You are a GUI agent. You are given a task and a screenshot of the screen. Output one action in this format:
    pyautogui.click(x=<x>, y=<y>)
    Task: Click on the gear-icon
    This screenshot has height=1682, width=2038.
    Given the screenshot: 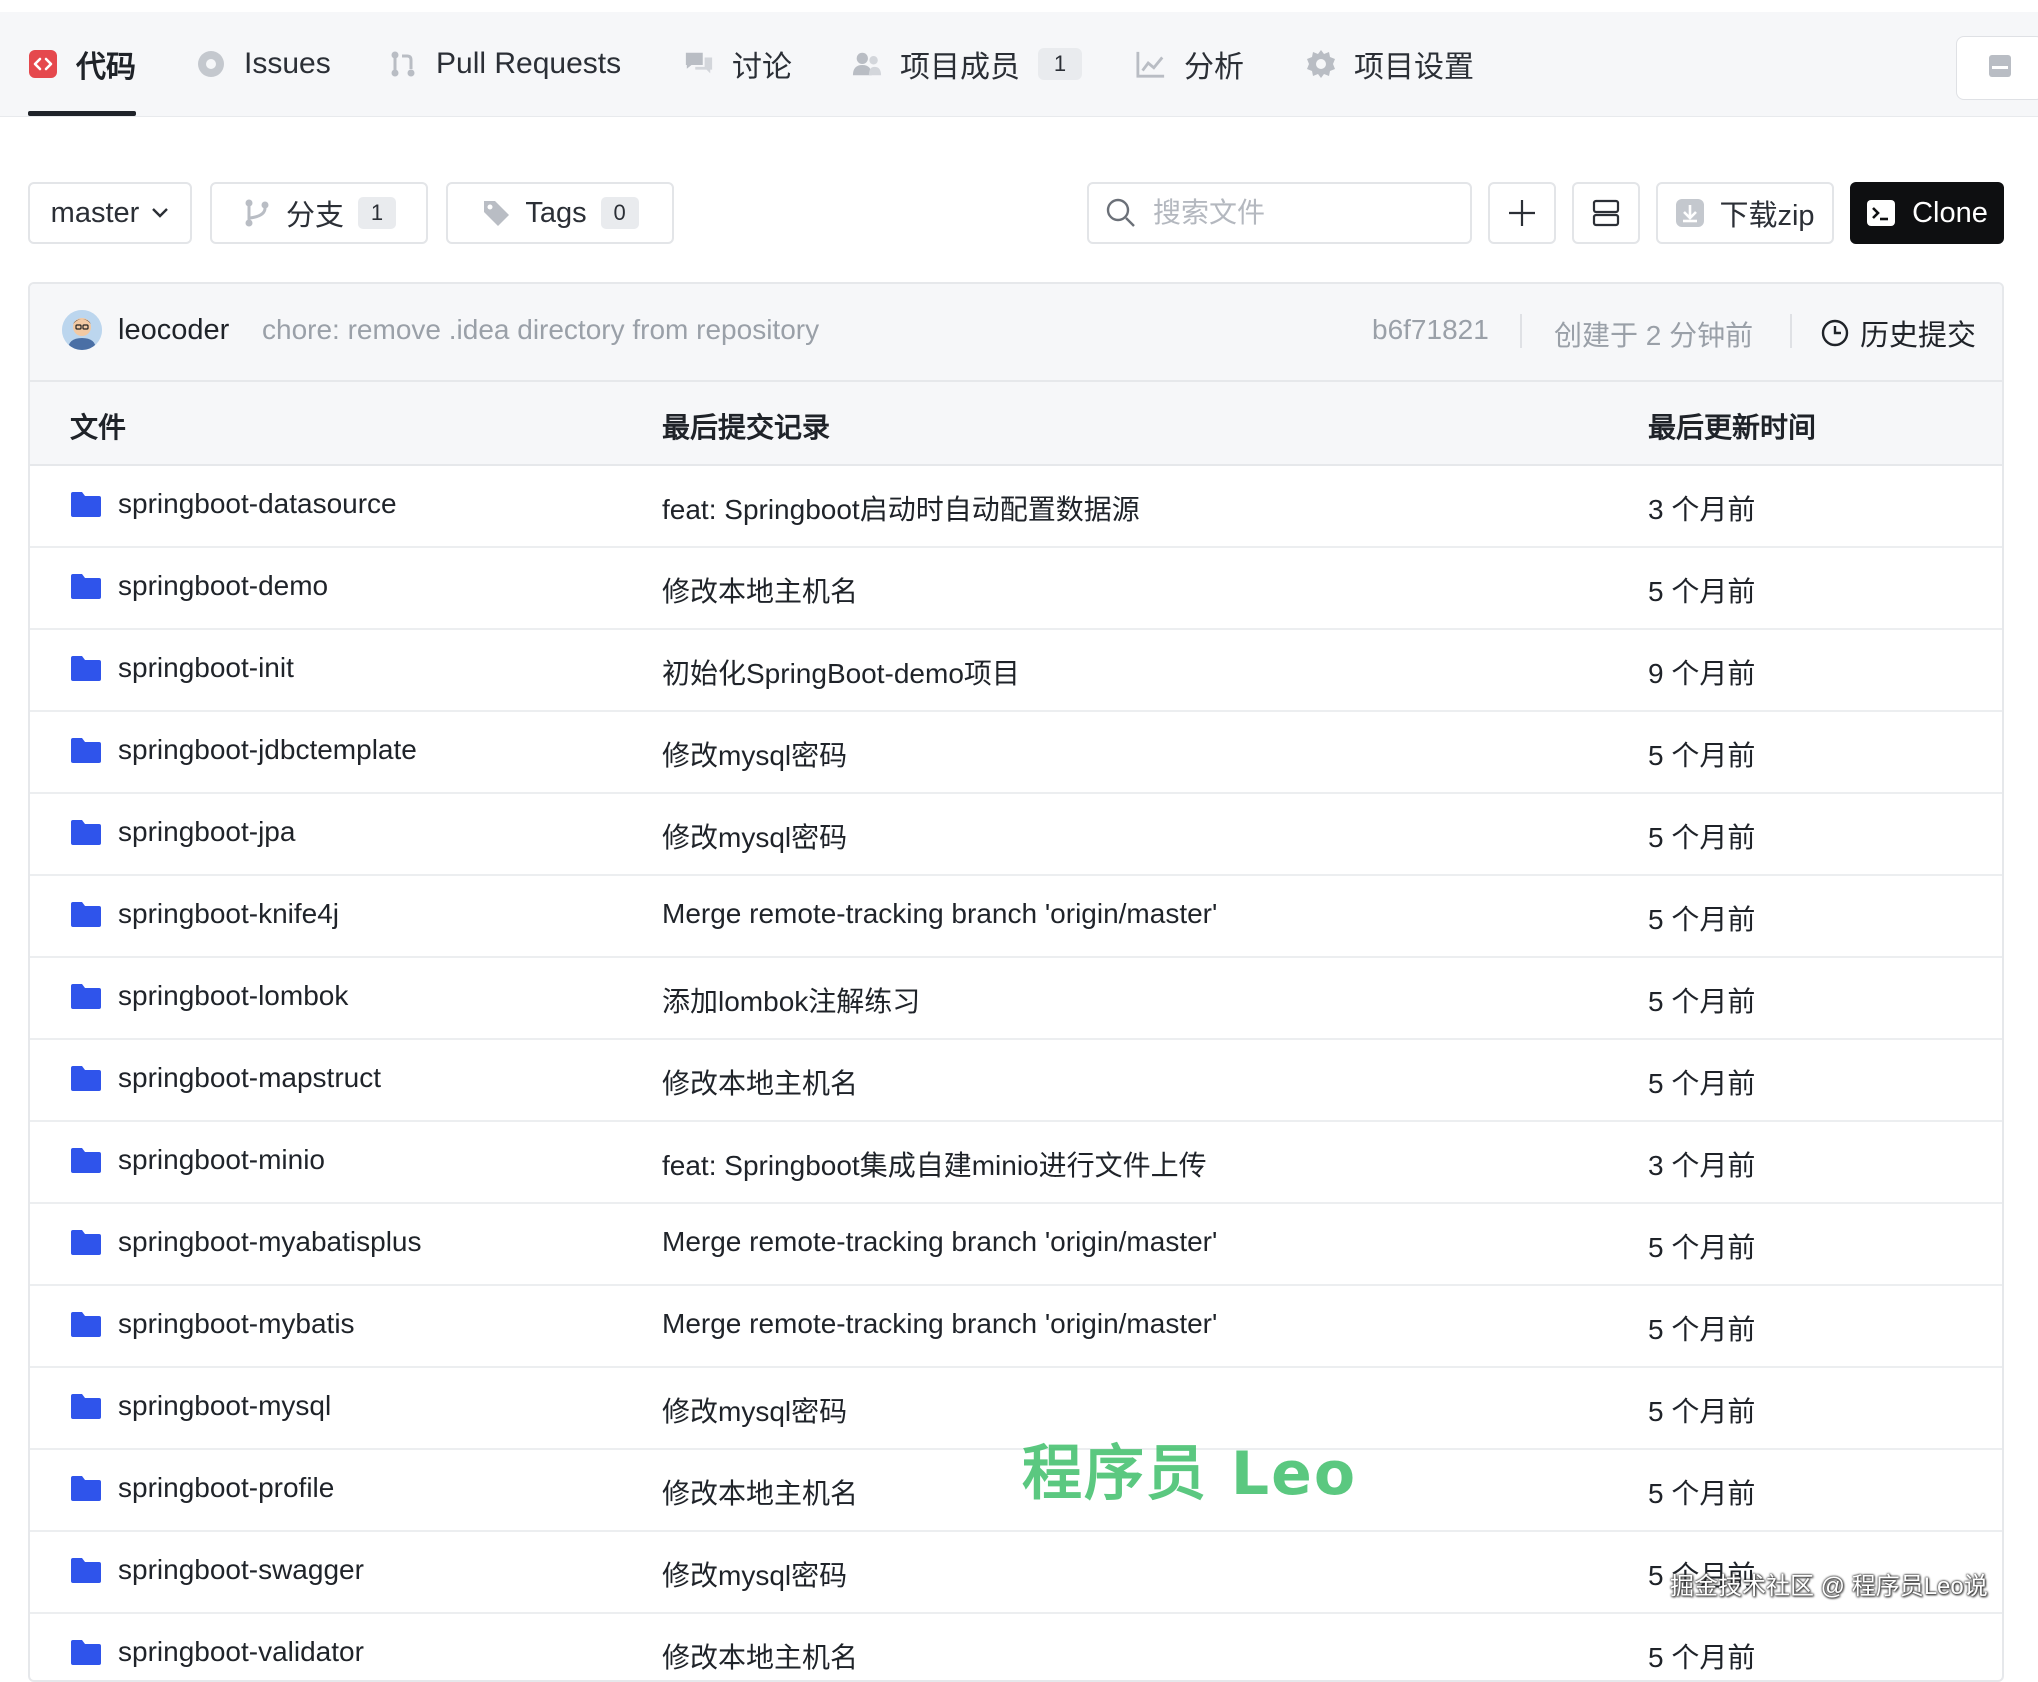 What is the action you would take?
    pyautogui.click(x=1321, y=64)
    